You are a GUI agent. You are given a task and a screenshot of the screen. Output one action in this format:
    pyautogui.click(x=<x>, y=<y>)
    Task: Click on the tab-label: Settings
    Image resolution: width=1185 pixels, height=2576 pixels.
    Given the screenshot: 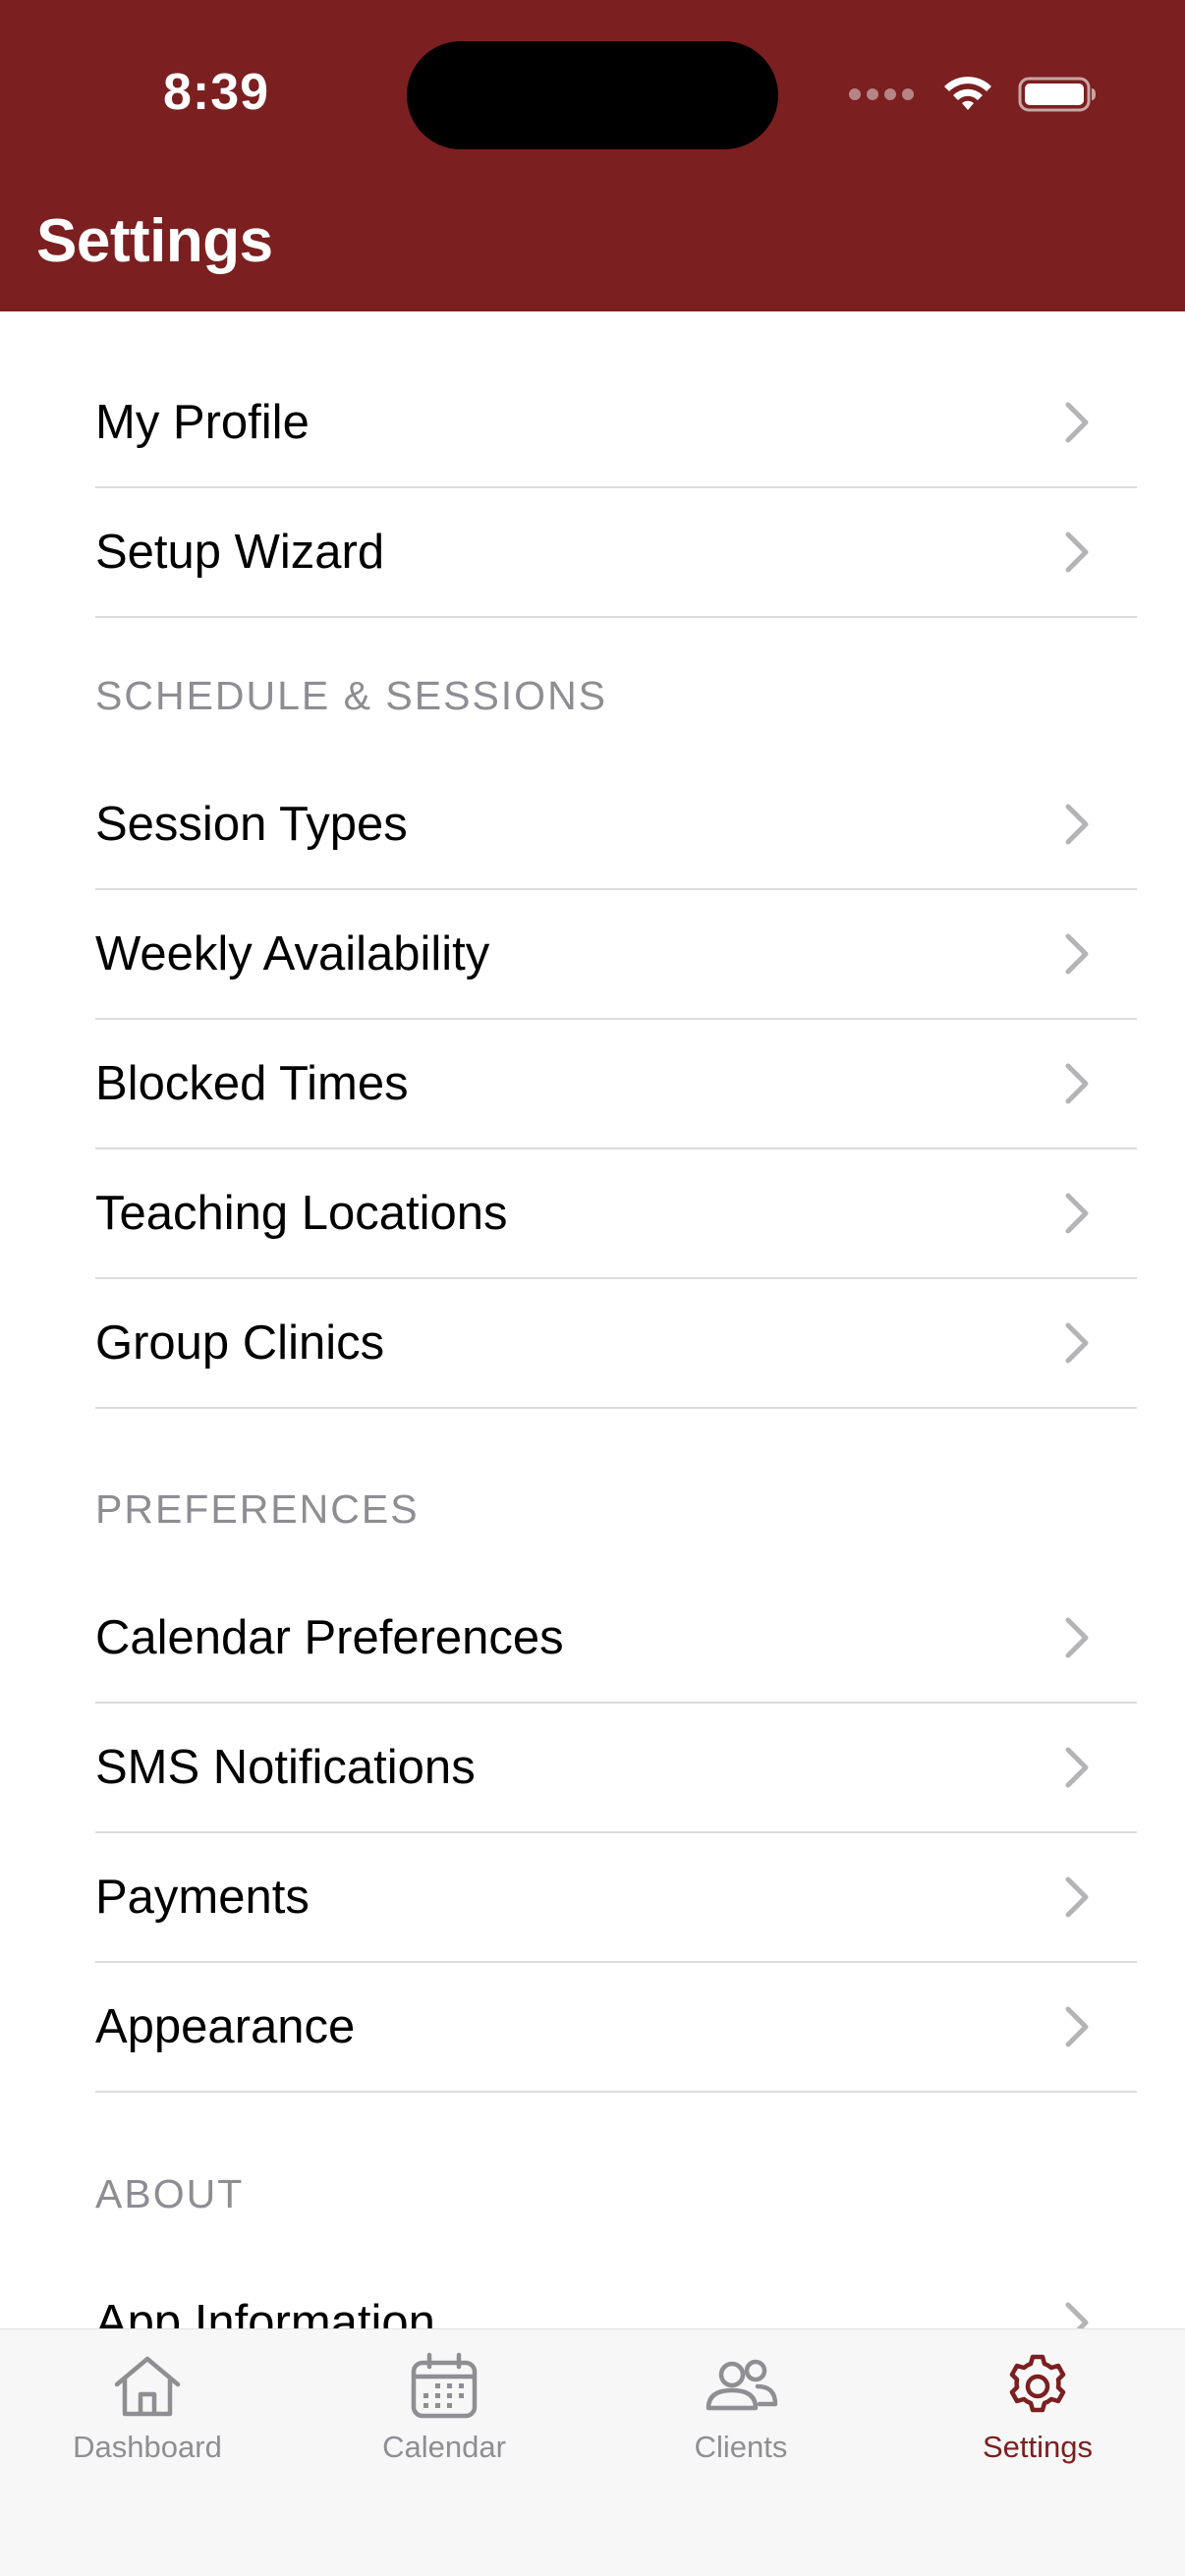 What is the action you would take?
    pyautogui.click(x=1038, y=2447)
    